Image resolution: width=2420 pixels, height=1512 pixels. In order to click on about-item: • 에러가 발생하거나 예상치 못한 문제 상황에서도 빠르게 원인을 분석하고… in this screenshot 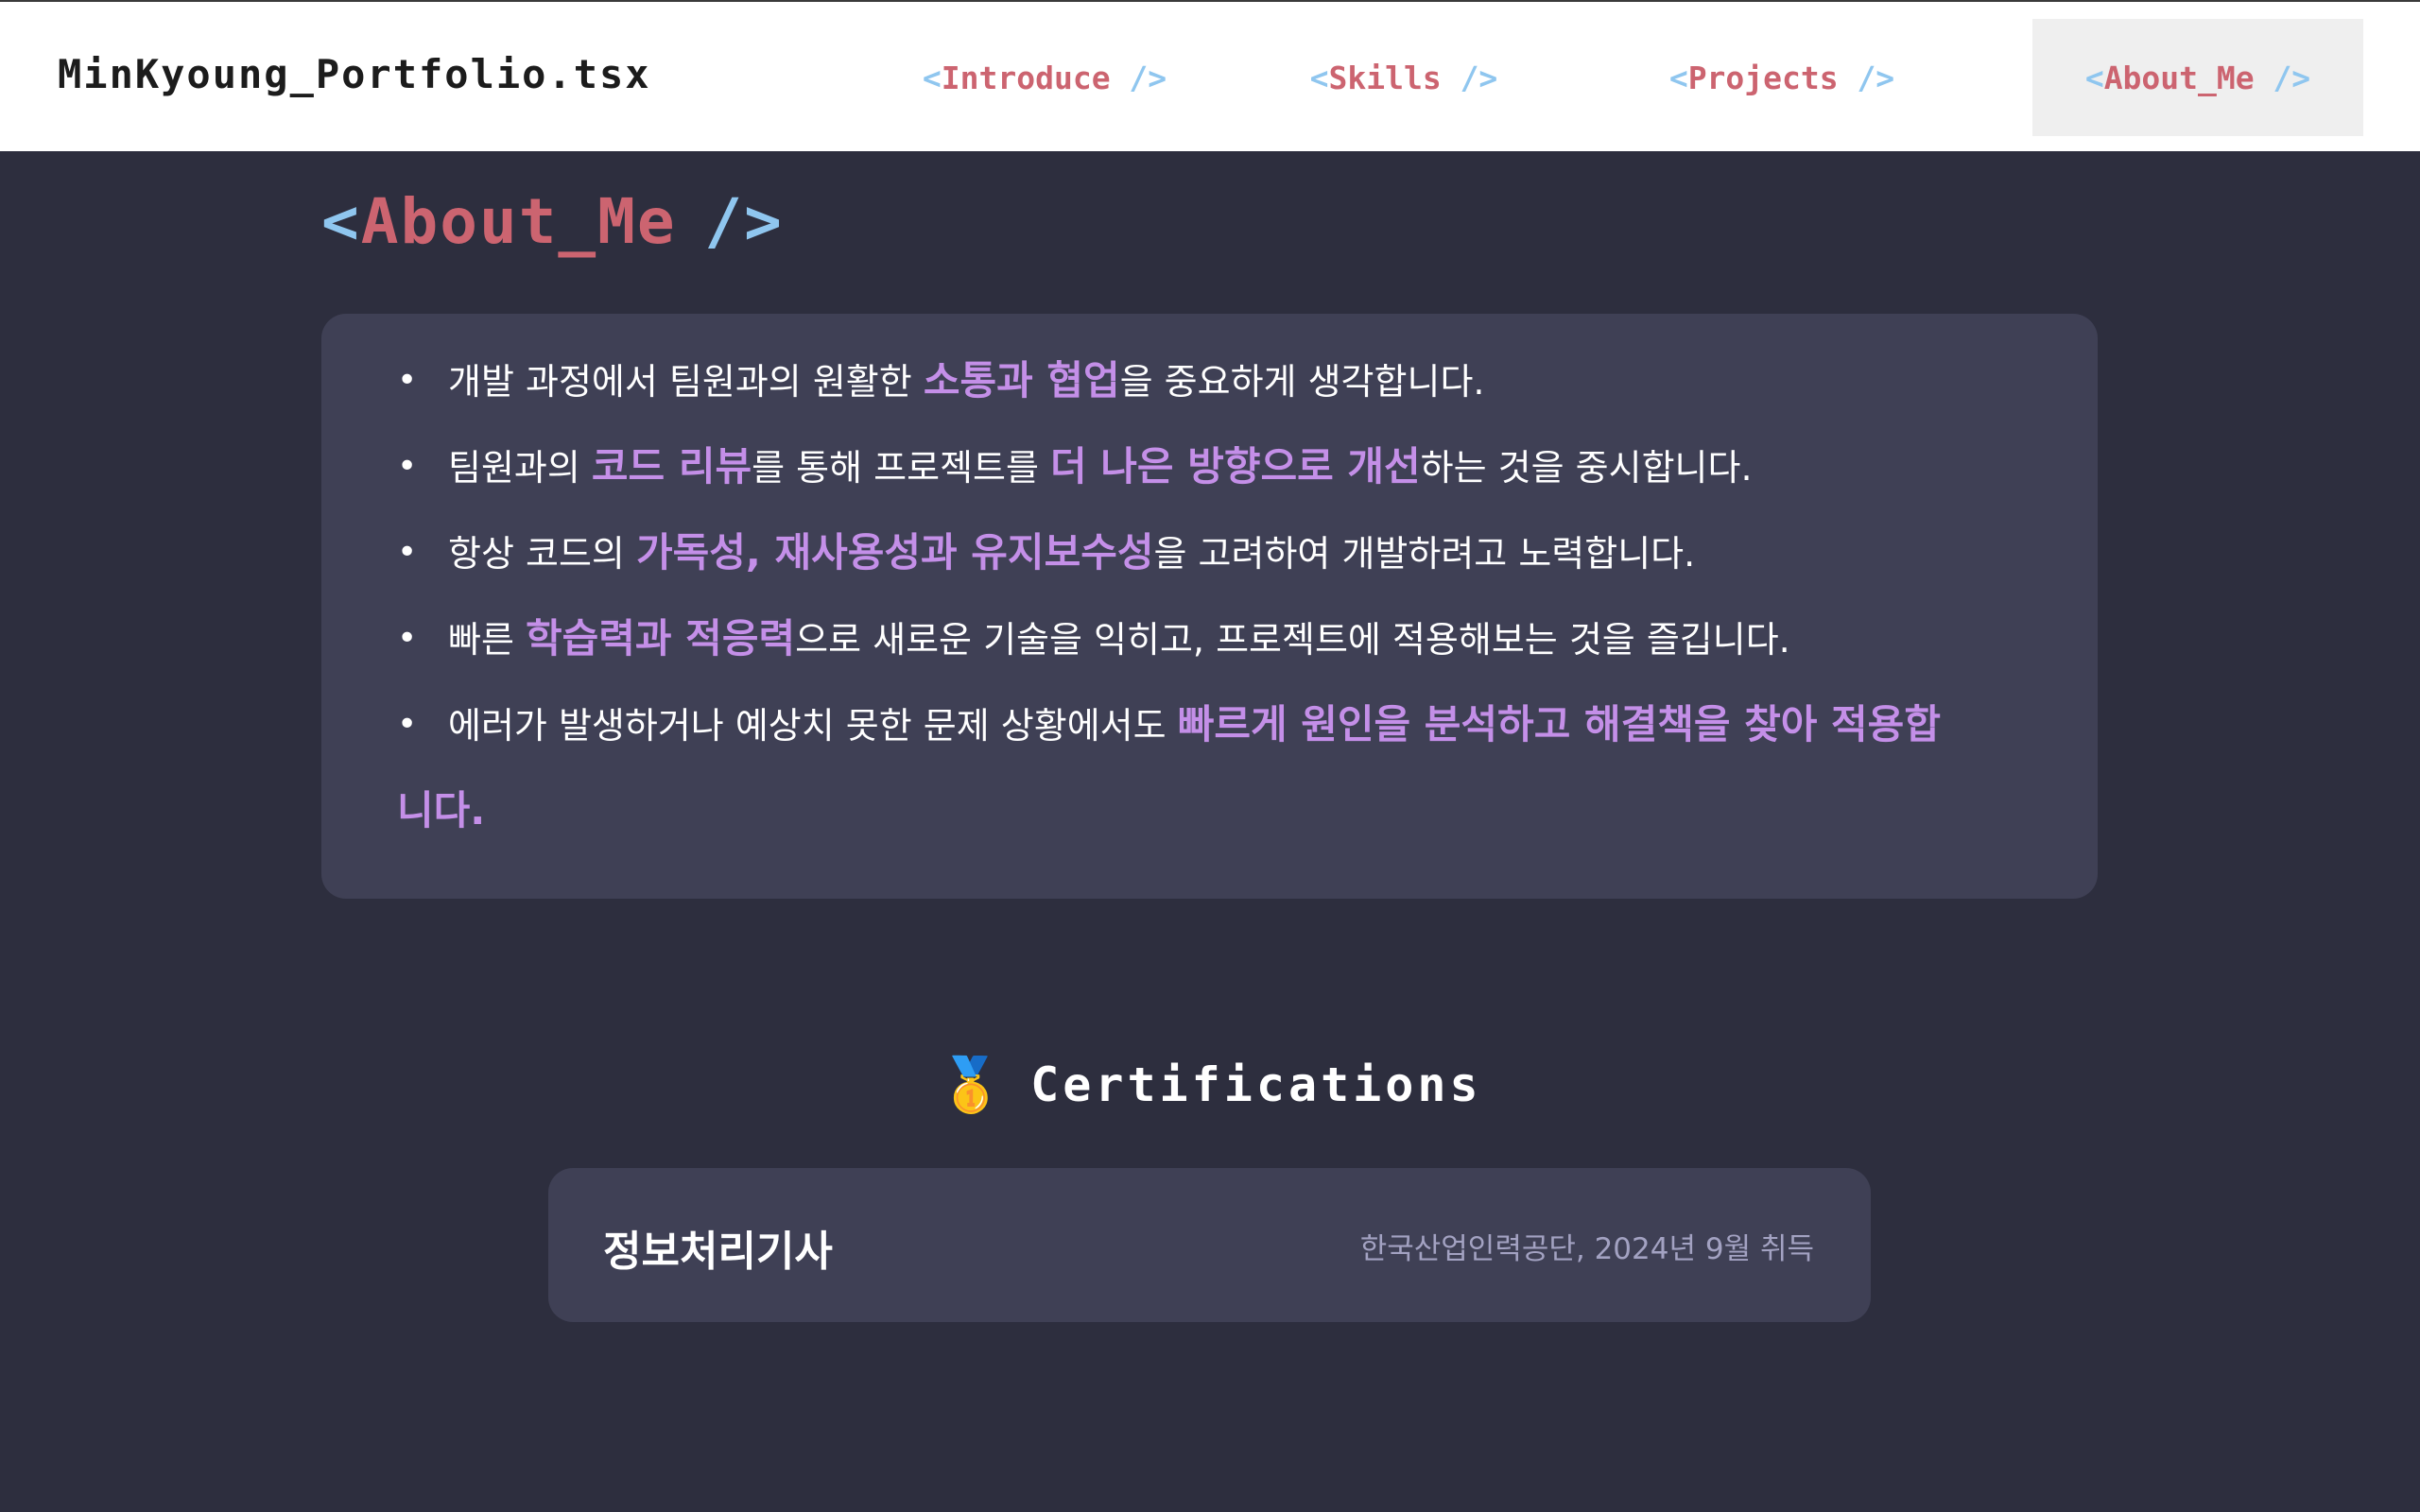, I will do `click(1229, 768)`.